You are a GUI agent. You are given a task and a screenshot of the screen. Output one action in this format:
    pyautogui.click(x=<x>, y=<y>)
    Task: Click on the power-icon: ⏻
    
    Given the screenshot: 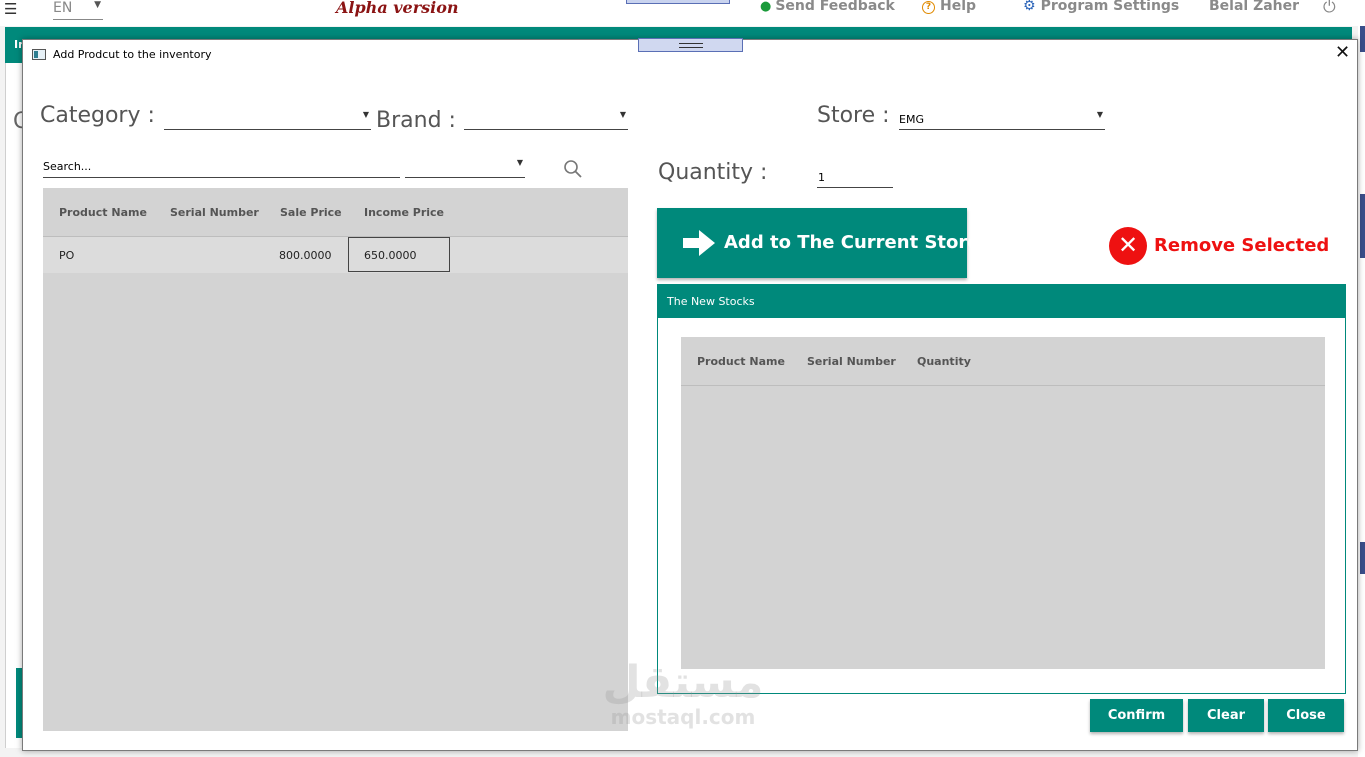 What is the action you would take?
    pyautogui.click(x=1329, y=8)
    